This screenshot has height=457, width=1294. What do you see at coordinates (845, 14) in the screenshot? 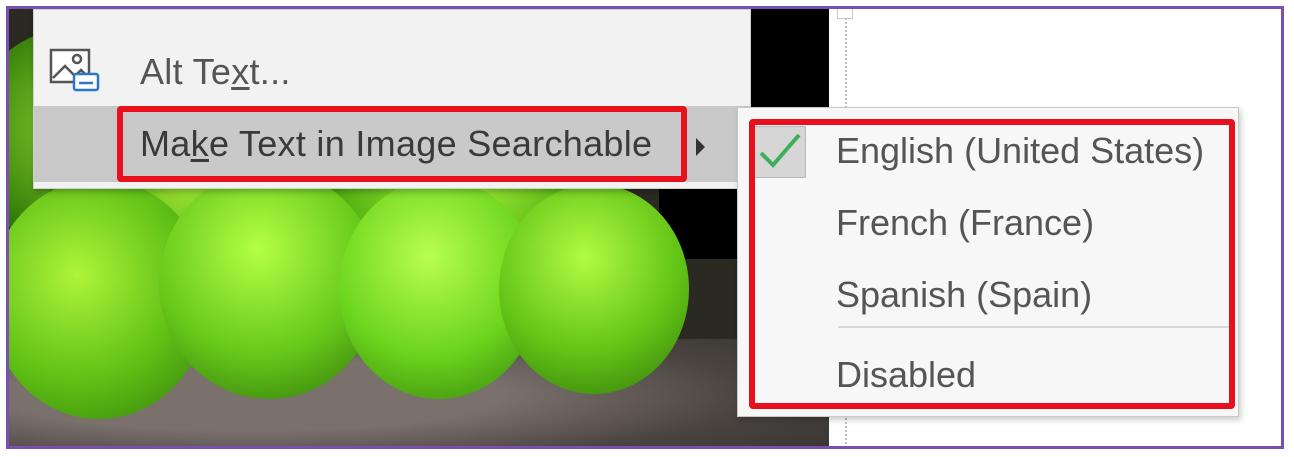
I see `ruler-handle` at bounding box center [845, 14].